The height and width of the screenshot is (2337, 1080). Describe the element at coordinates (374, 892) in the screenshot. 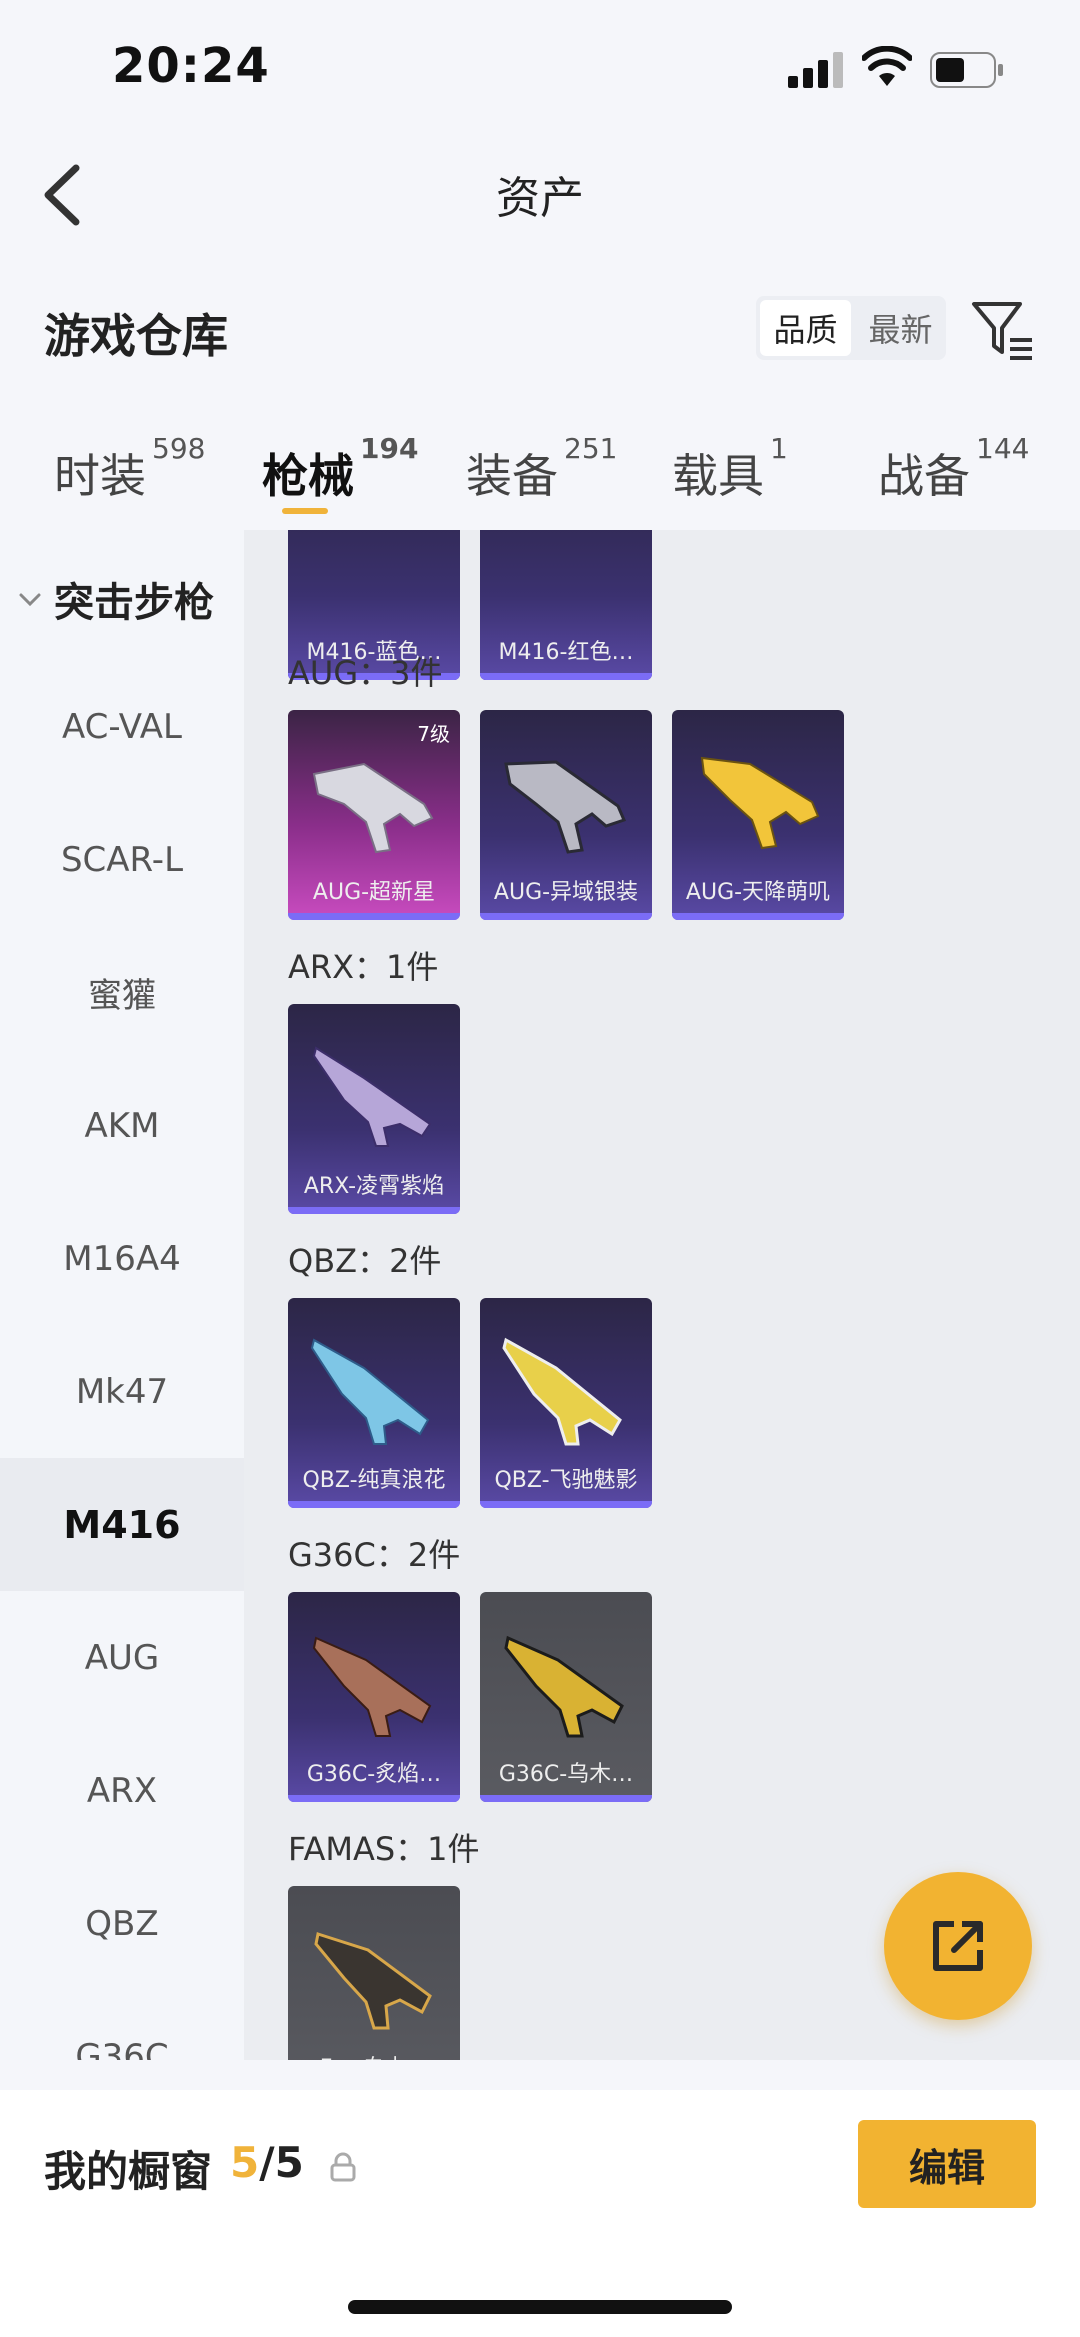

I see `weapon-name: AUG-超新星` at that location.